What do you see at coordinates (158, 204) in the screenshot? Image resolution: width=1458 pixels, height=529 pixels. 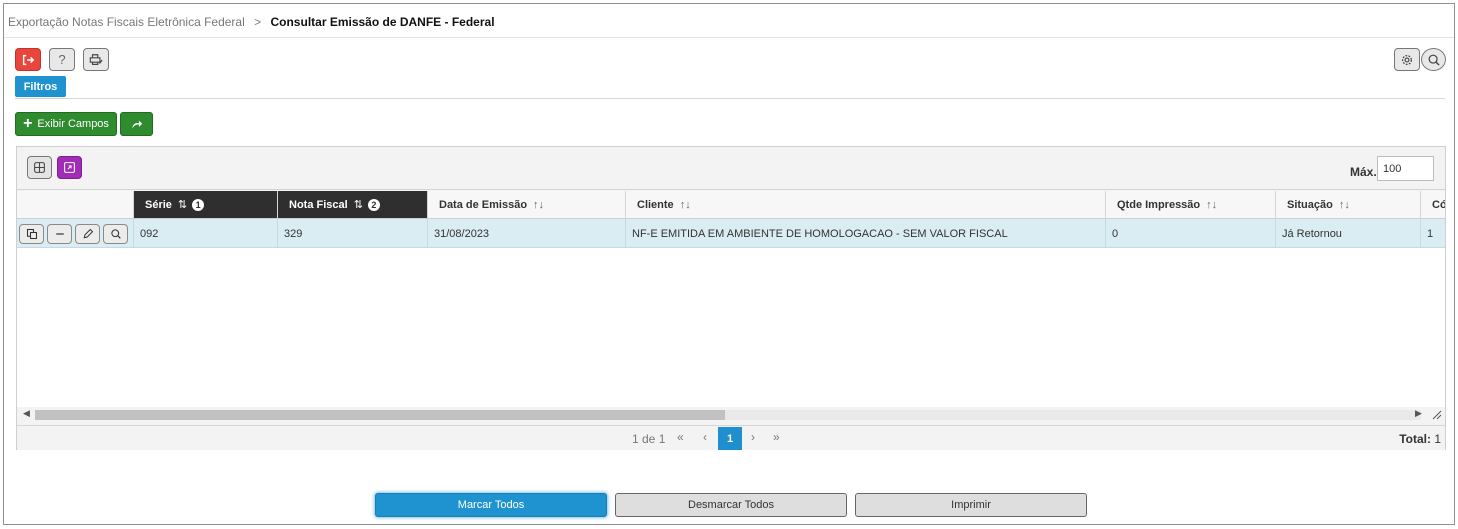 I see `column-label: Série` at bounding box center [158, 204].